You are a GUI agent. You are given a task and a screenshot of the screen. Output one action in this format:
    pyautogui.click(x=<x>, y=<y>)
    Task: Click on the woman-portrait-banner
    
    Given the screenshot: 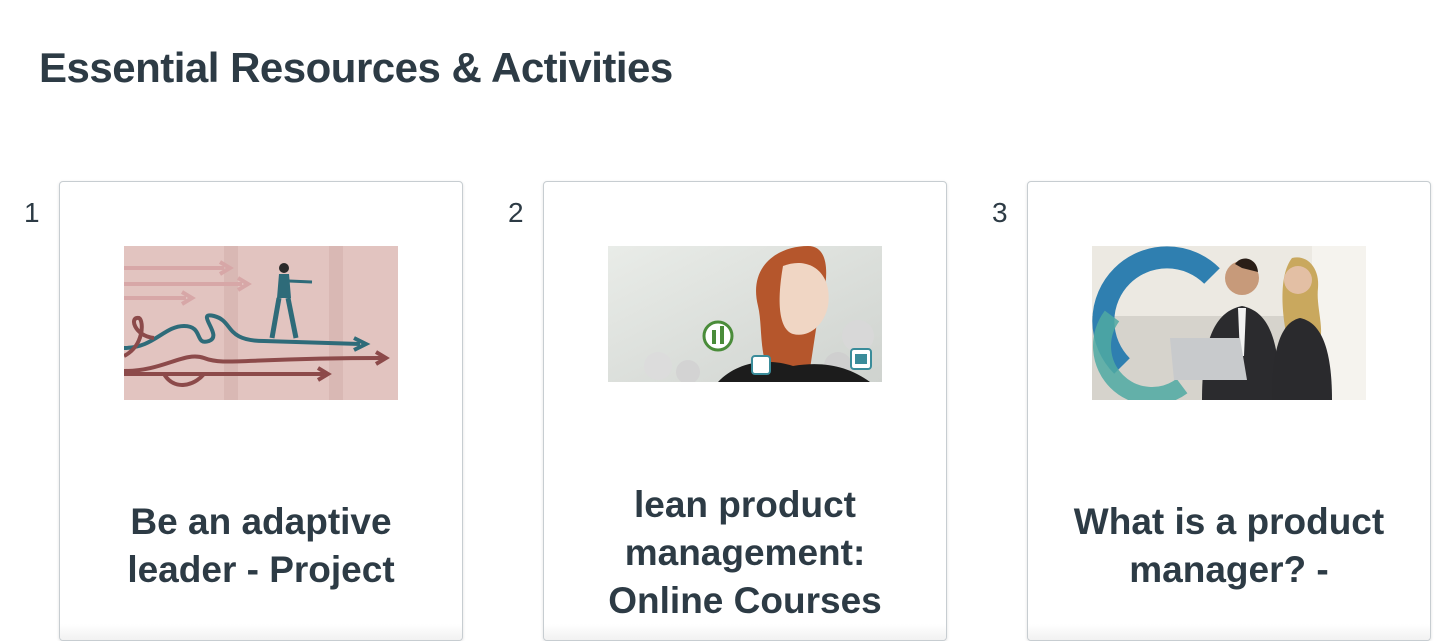 What is the action you would take?
    pyautogui.click(x=745, y=314)
    